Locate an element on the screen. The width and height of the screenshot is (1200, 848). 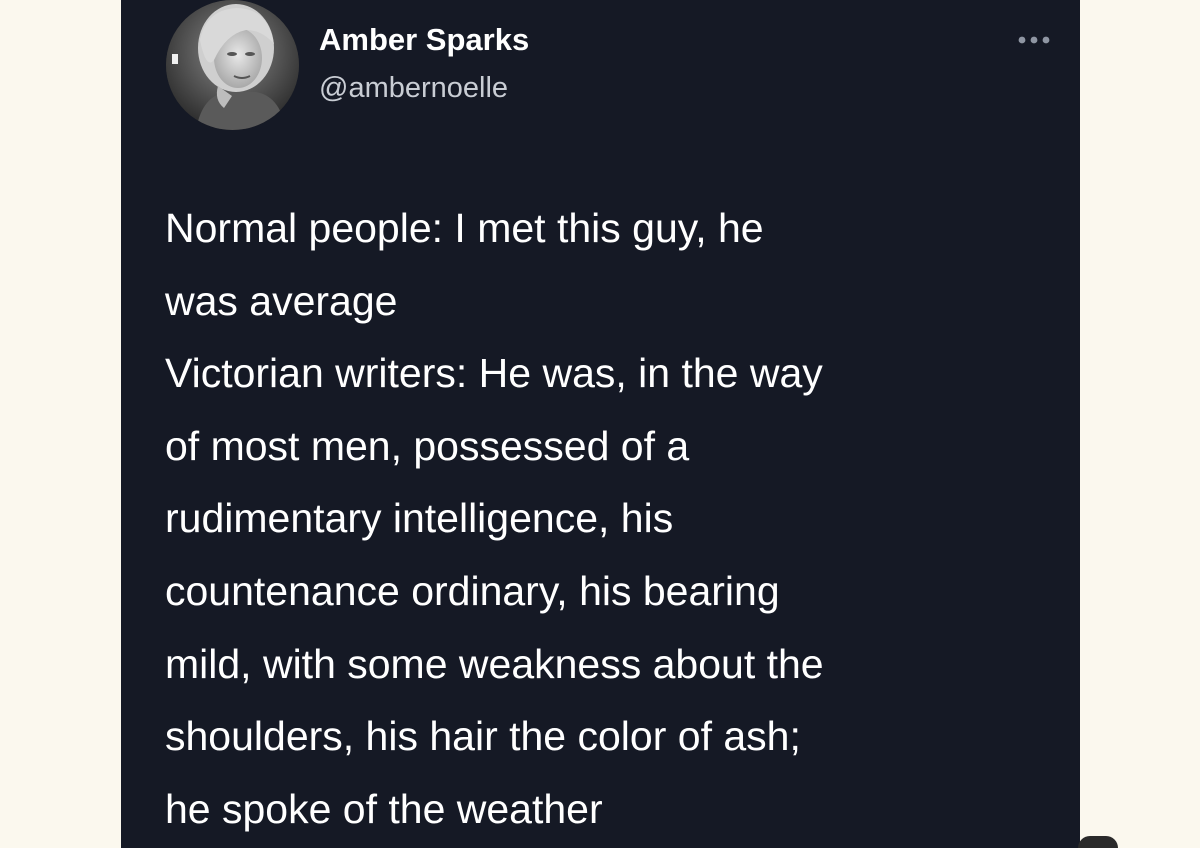
tweet-text-line: Victorian writers: He was, in the way is located at coordinates (494, 373).